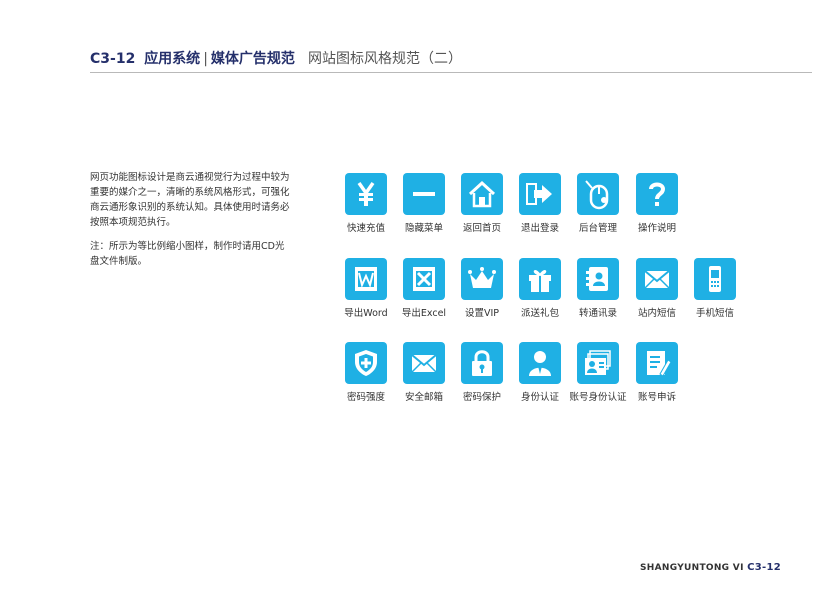 This screenshot has width=815, height=600. What do you see at coordinates (539, 228) in the screenshot?
I see `icon-label: 退出登录` at bounding box center [539, 228].